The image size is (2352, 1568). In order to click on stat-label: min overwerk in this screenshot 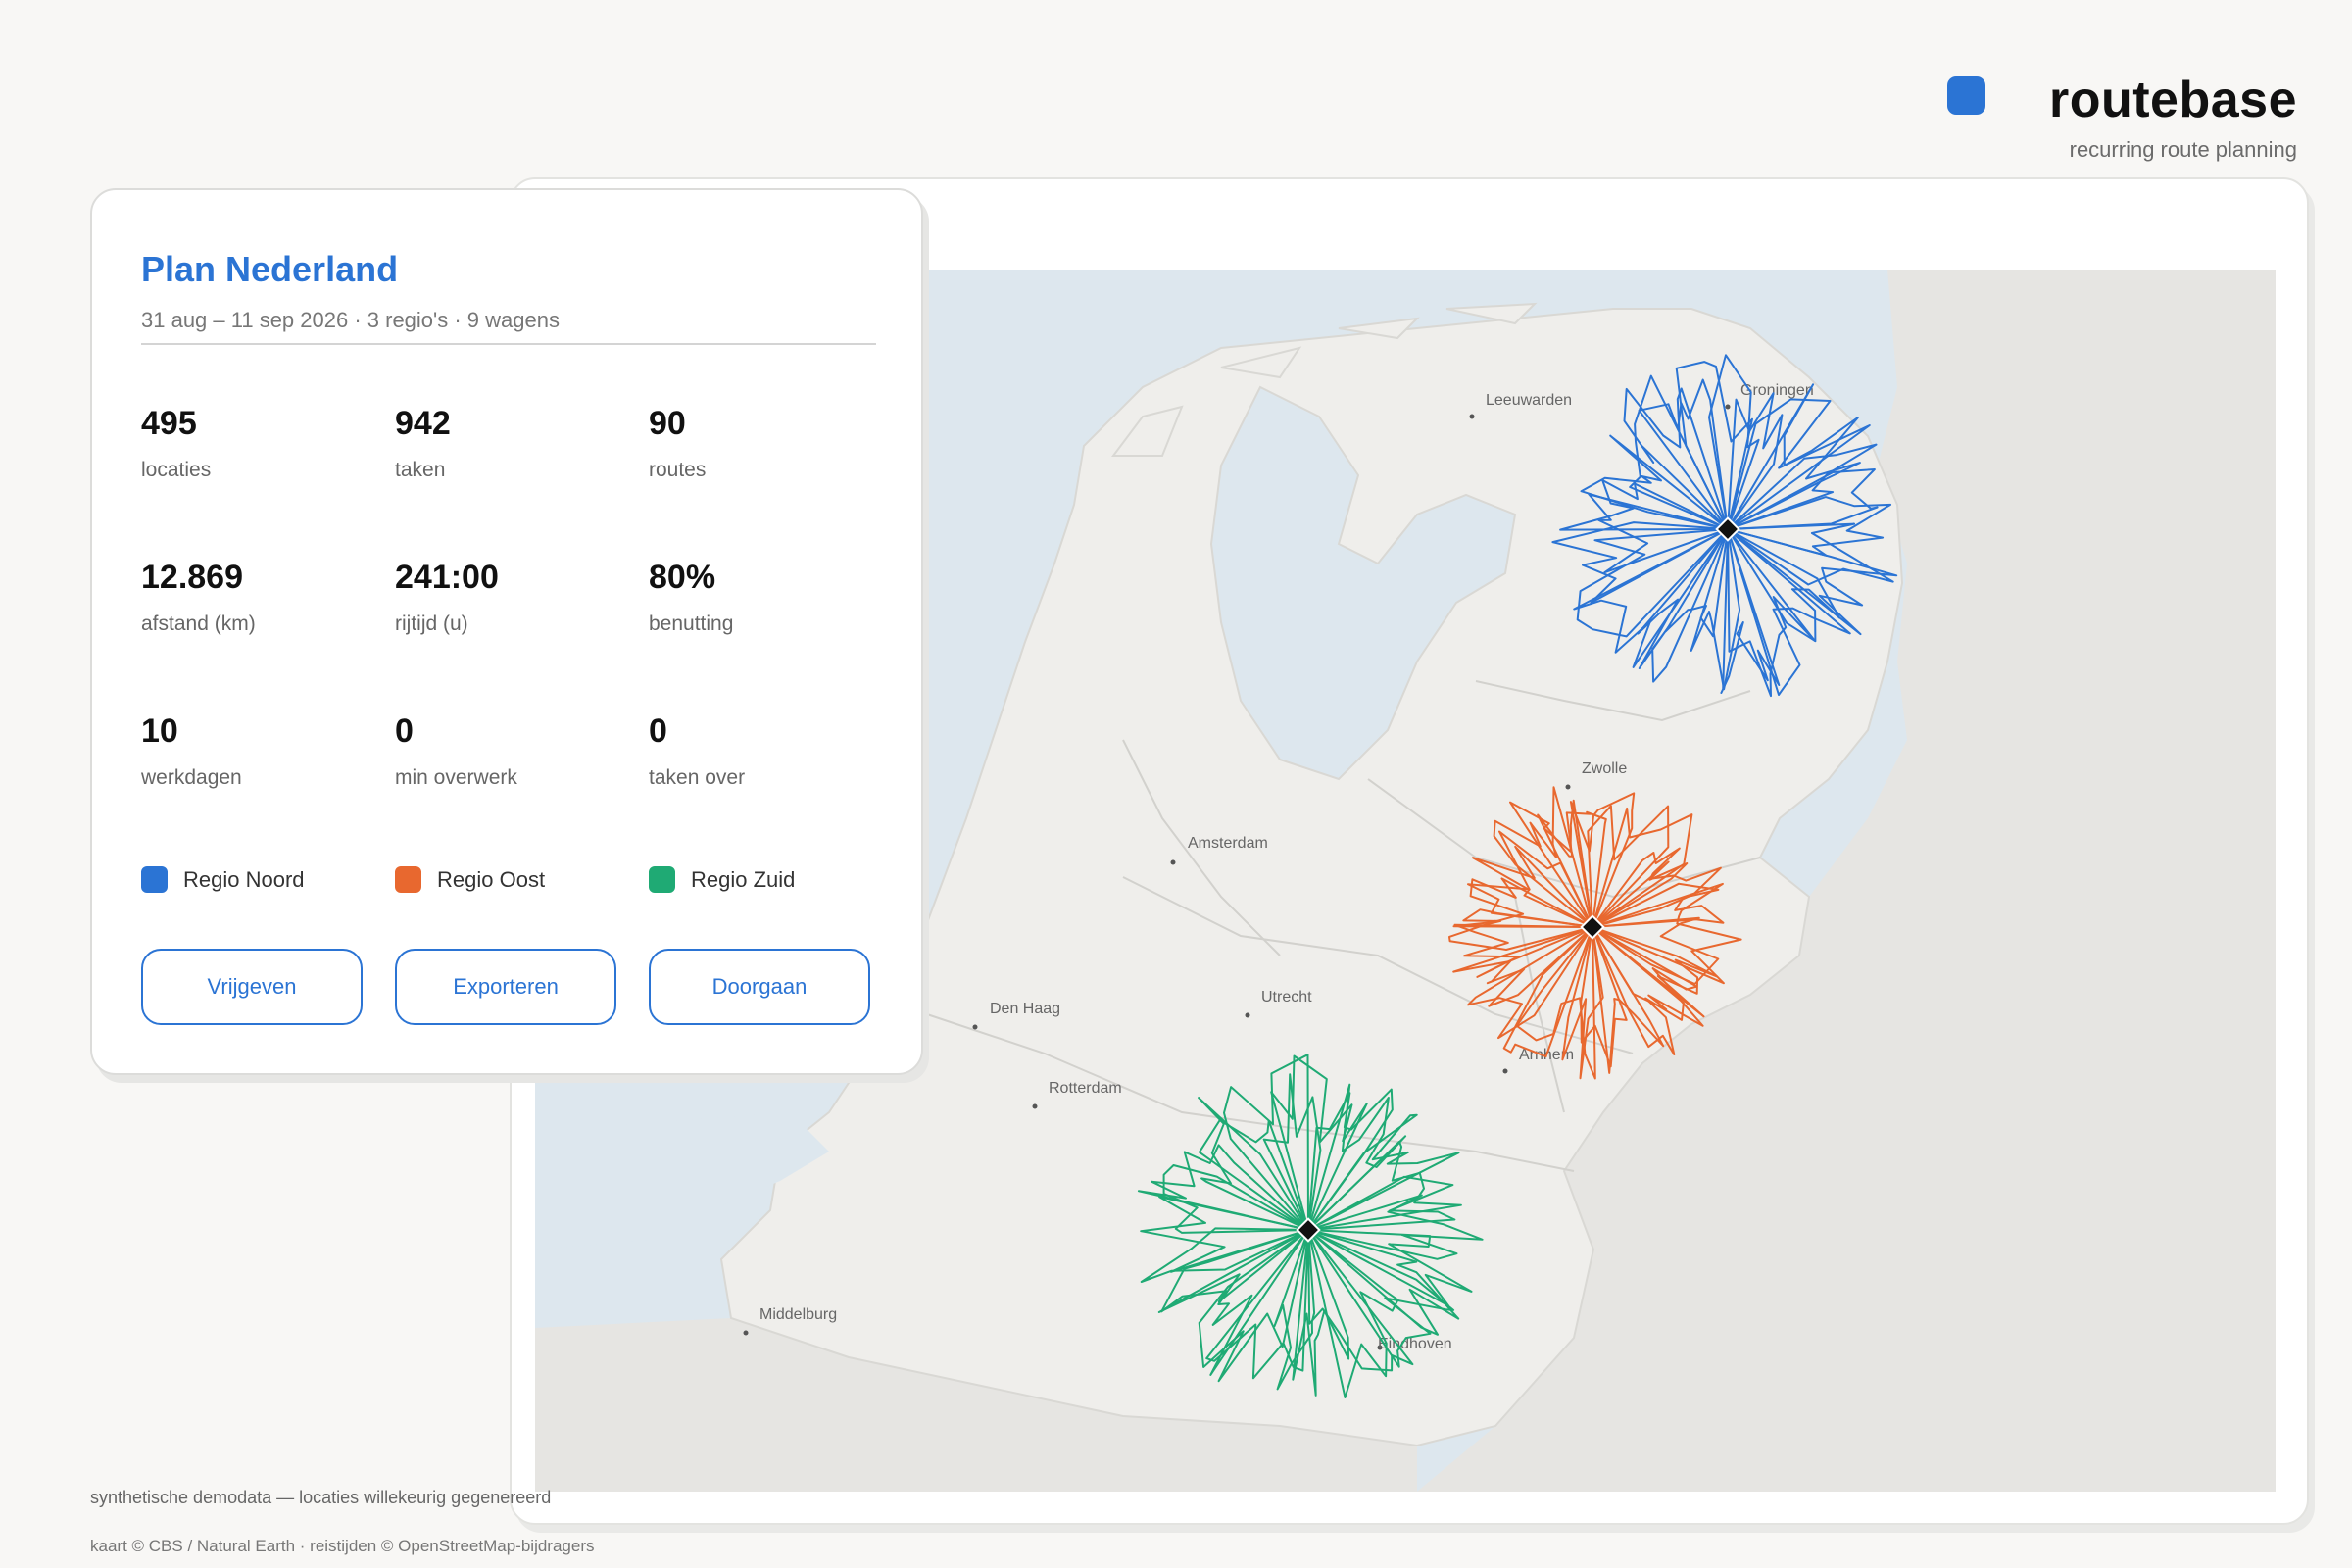, I will do `click(456, 777)`.